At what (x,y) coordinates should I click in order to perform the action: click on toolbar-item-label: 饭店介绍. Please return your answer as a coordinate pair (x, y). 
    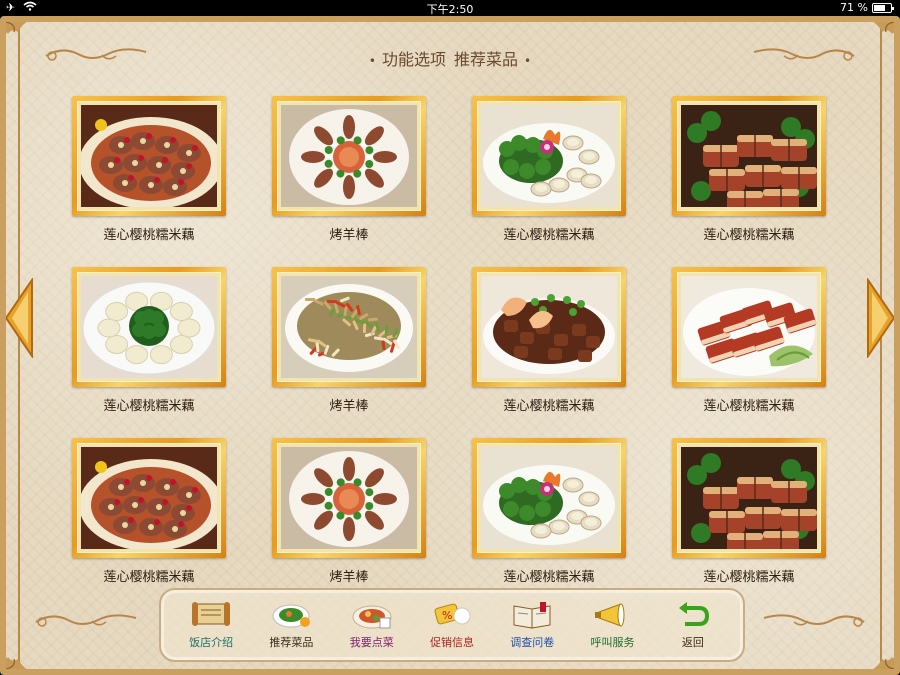
    Looking at the image, I should click on (211, 642).